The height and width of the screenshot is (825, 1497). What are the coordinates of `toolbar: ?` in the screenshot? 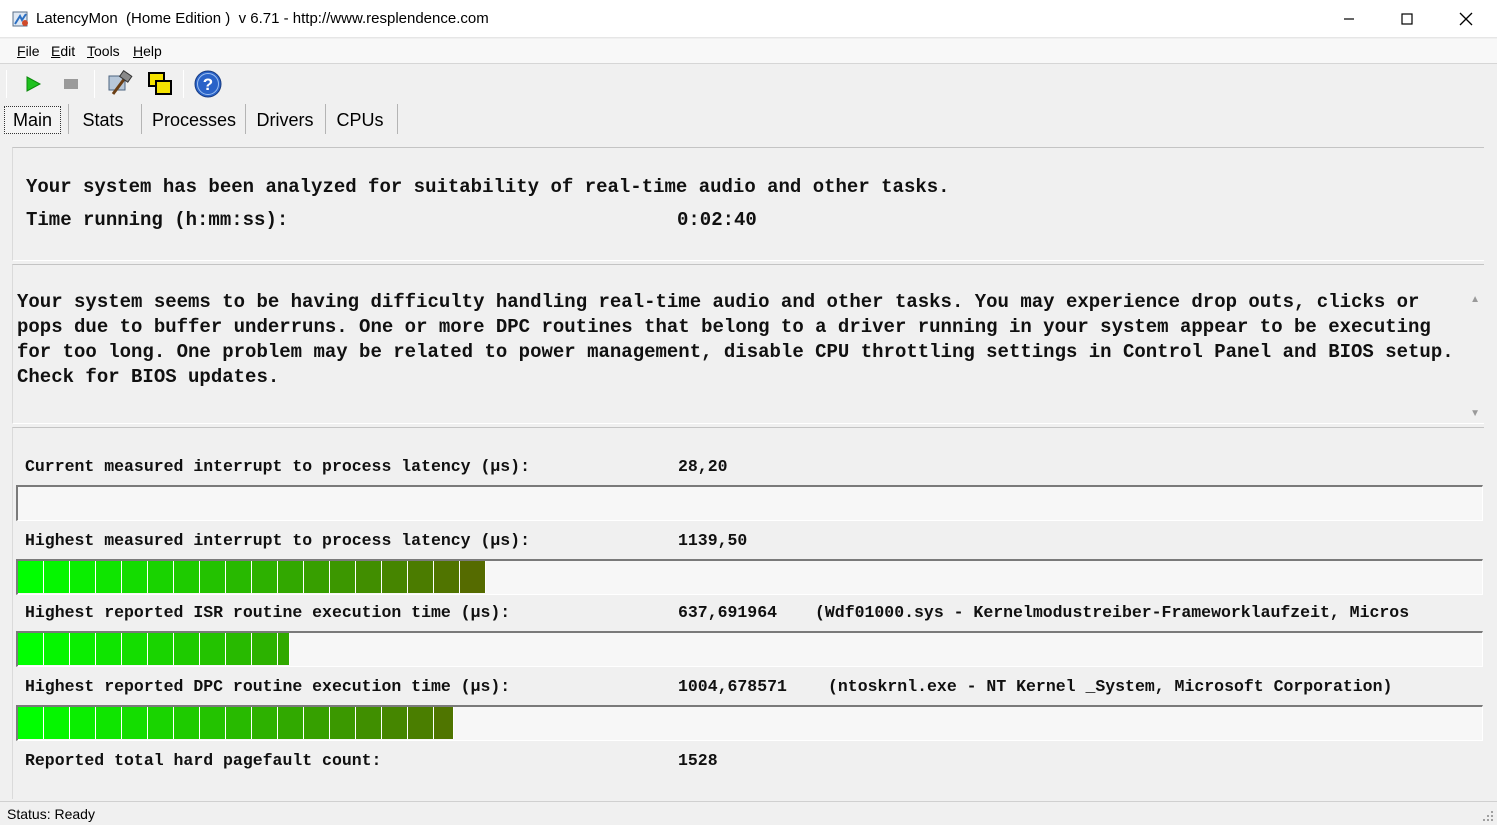 It's located at (748, 83).